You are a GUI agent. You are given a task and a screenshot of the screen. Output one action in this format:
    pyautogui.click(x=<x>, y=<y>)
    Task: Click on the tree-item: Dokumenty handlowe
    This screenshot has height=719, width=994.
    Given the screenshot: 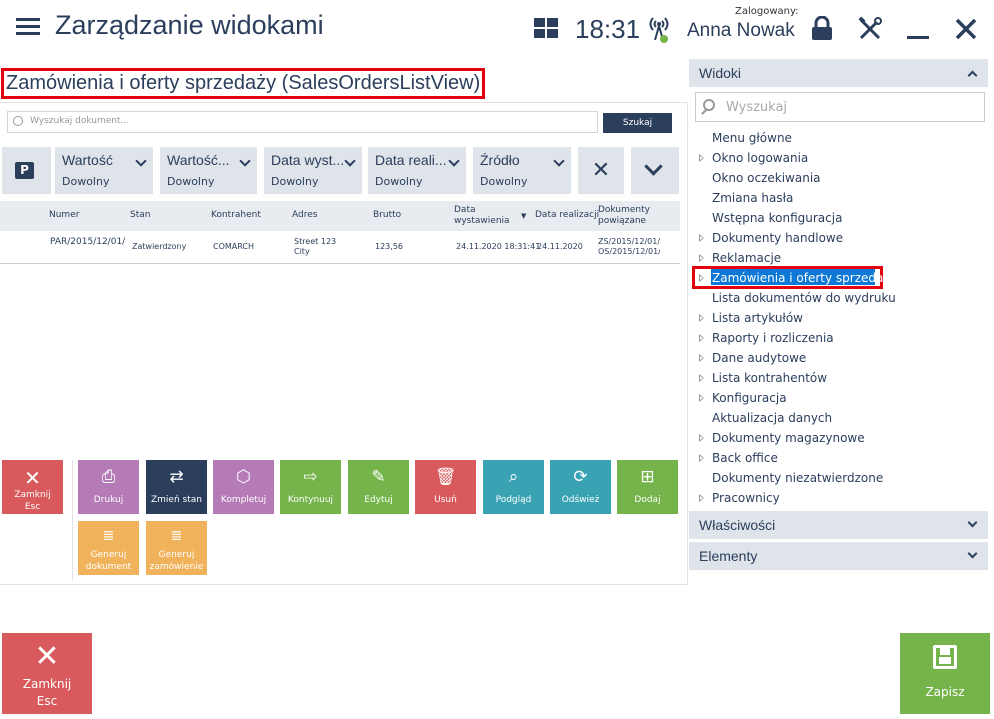 What is the action you would take?
    pyautogui.click(x=771, y=238)
    